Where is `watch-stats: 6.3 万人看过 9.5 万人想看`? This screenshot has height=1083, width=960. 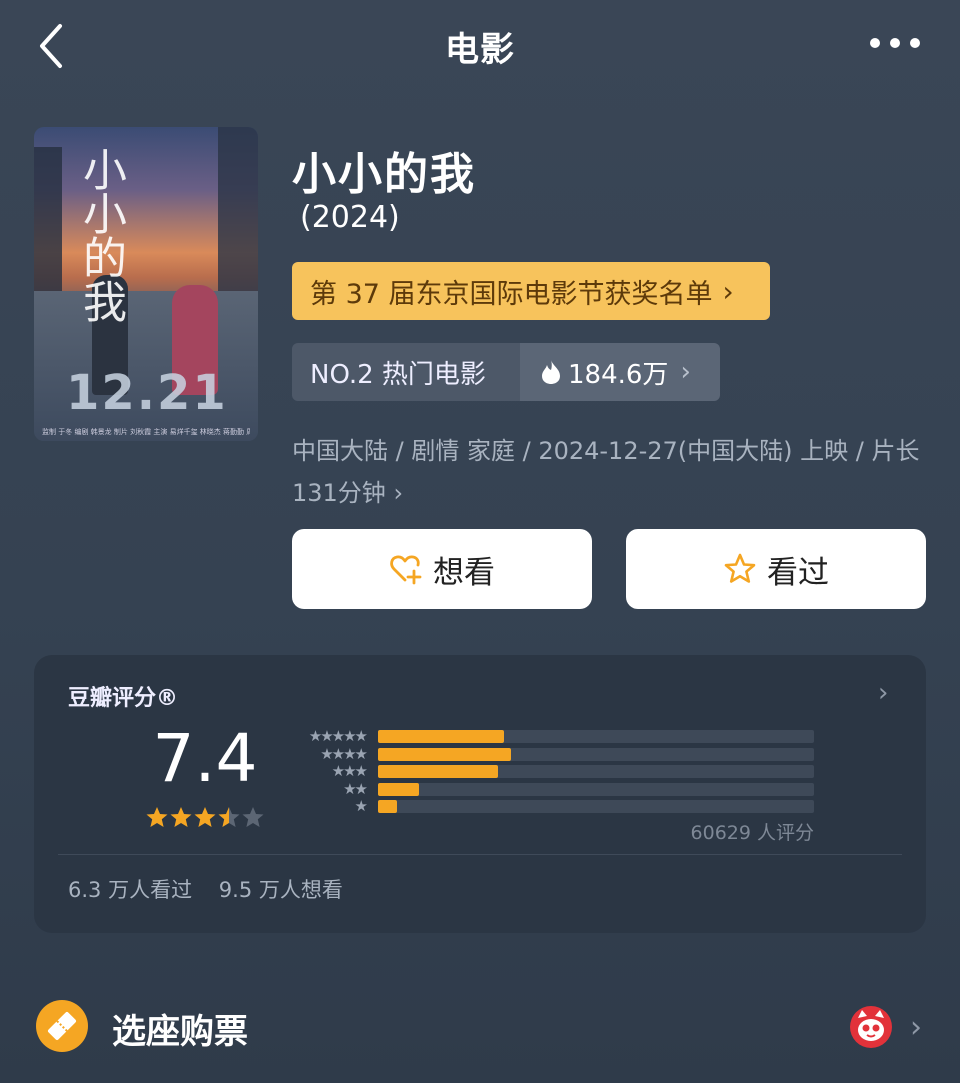
watch-stats: 6.3 万人看过 9.5 万人想看 is located at coordinates (205, 889).